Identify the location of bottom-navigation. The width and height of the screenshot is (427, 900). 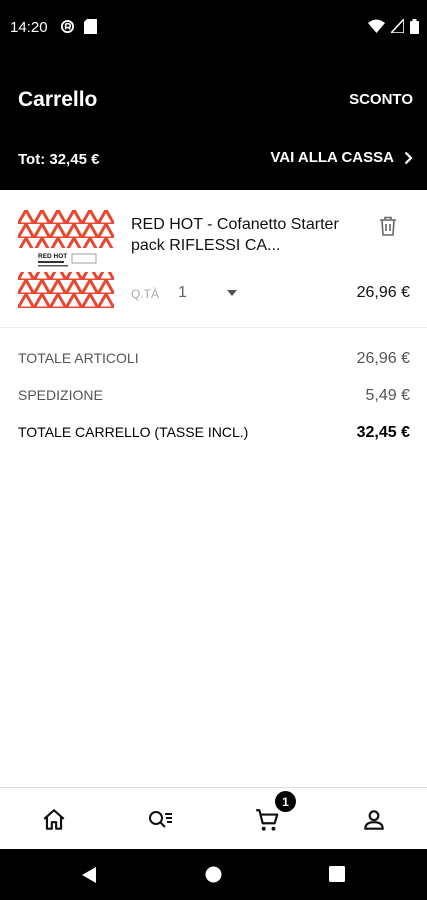
(213, 818).